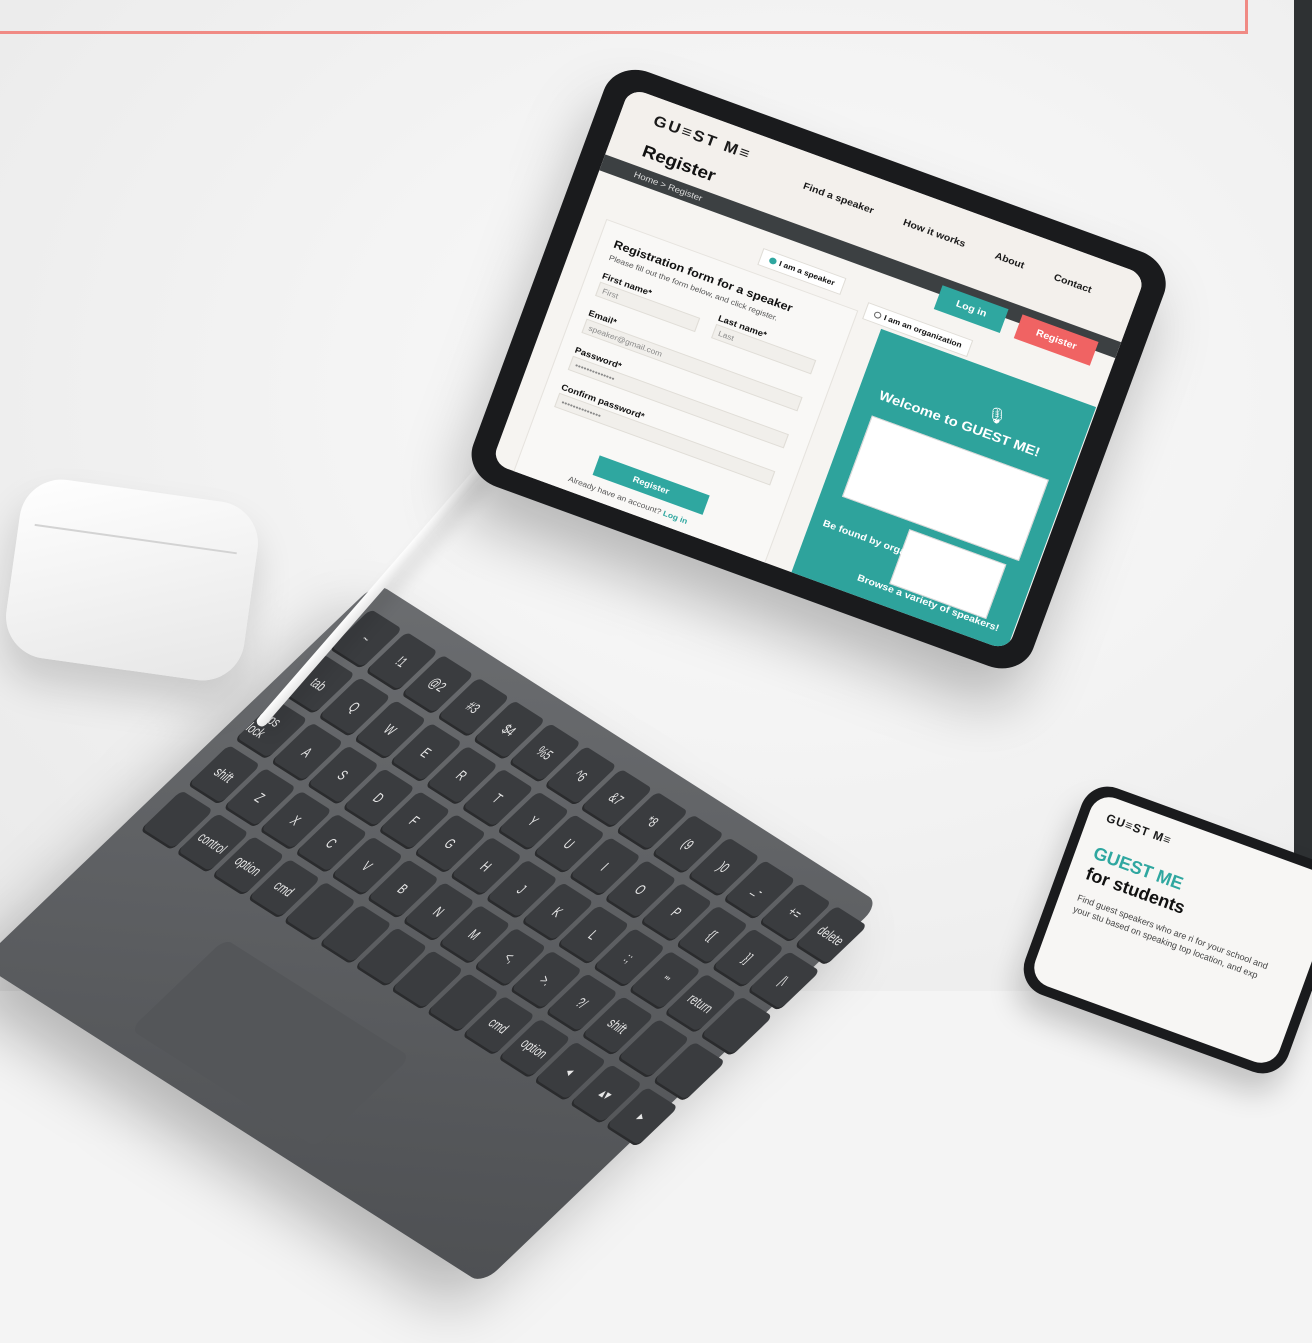  I want to click on login-link: Log in, so click(675, 517).